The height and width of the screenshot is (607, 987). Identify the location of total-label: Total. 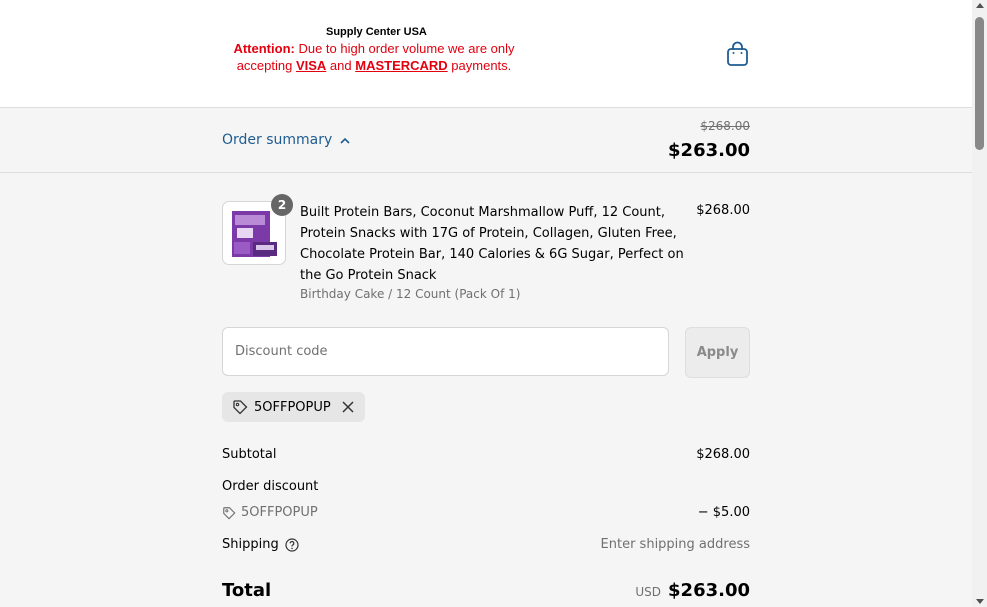
(247, 590).